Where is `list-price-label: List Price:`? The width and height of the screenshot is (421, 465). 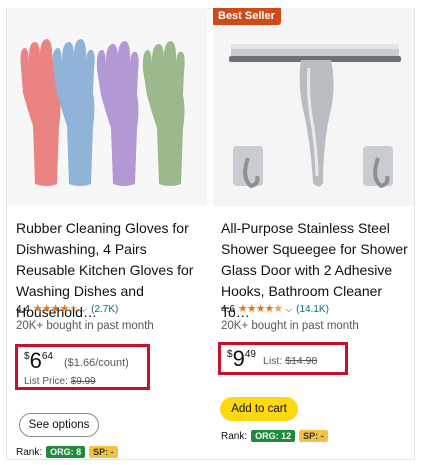 list-price-label: List Price: is located at coordinates (46, 381).